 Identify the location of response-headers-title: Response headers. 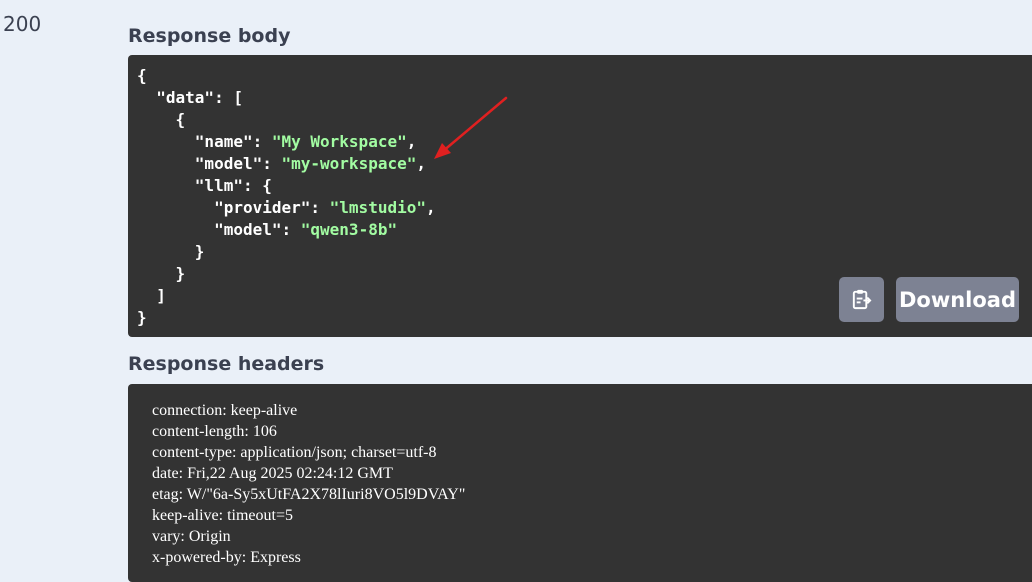
(226, 364).